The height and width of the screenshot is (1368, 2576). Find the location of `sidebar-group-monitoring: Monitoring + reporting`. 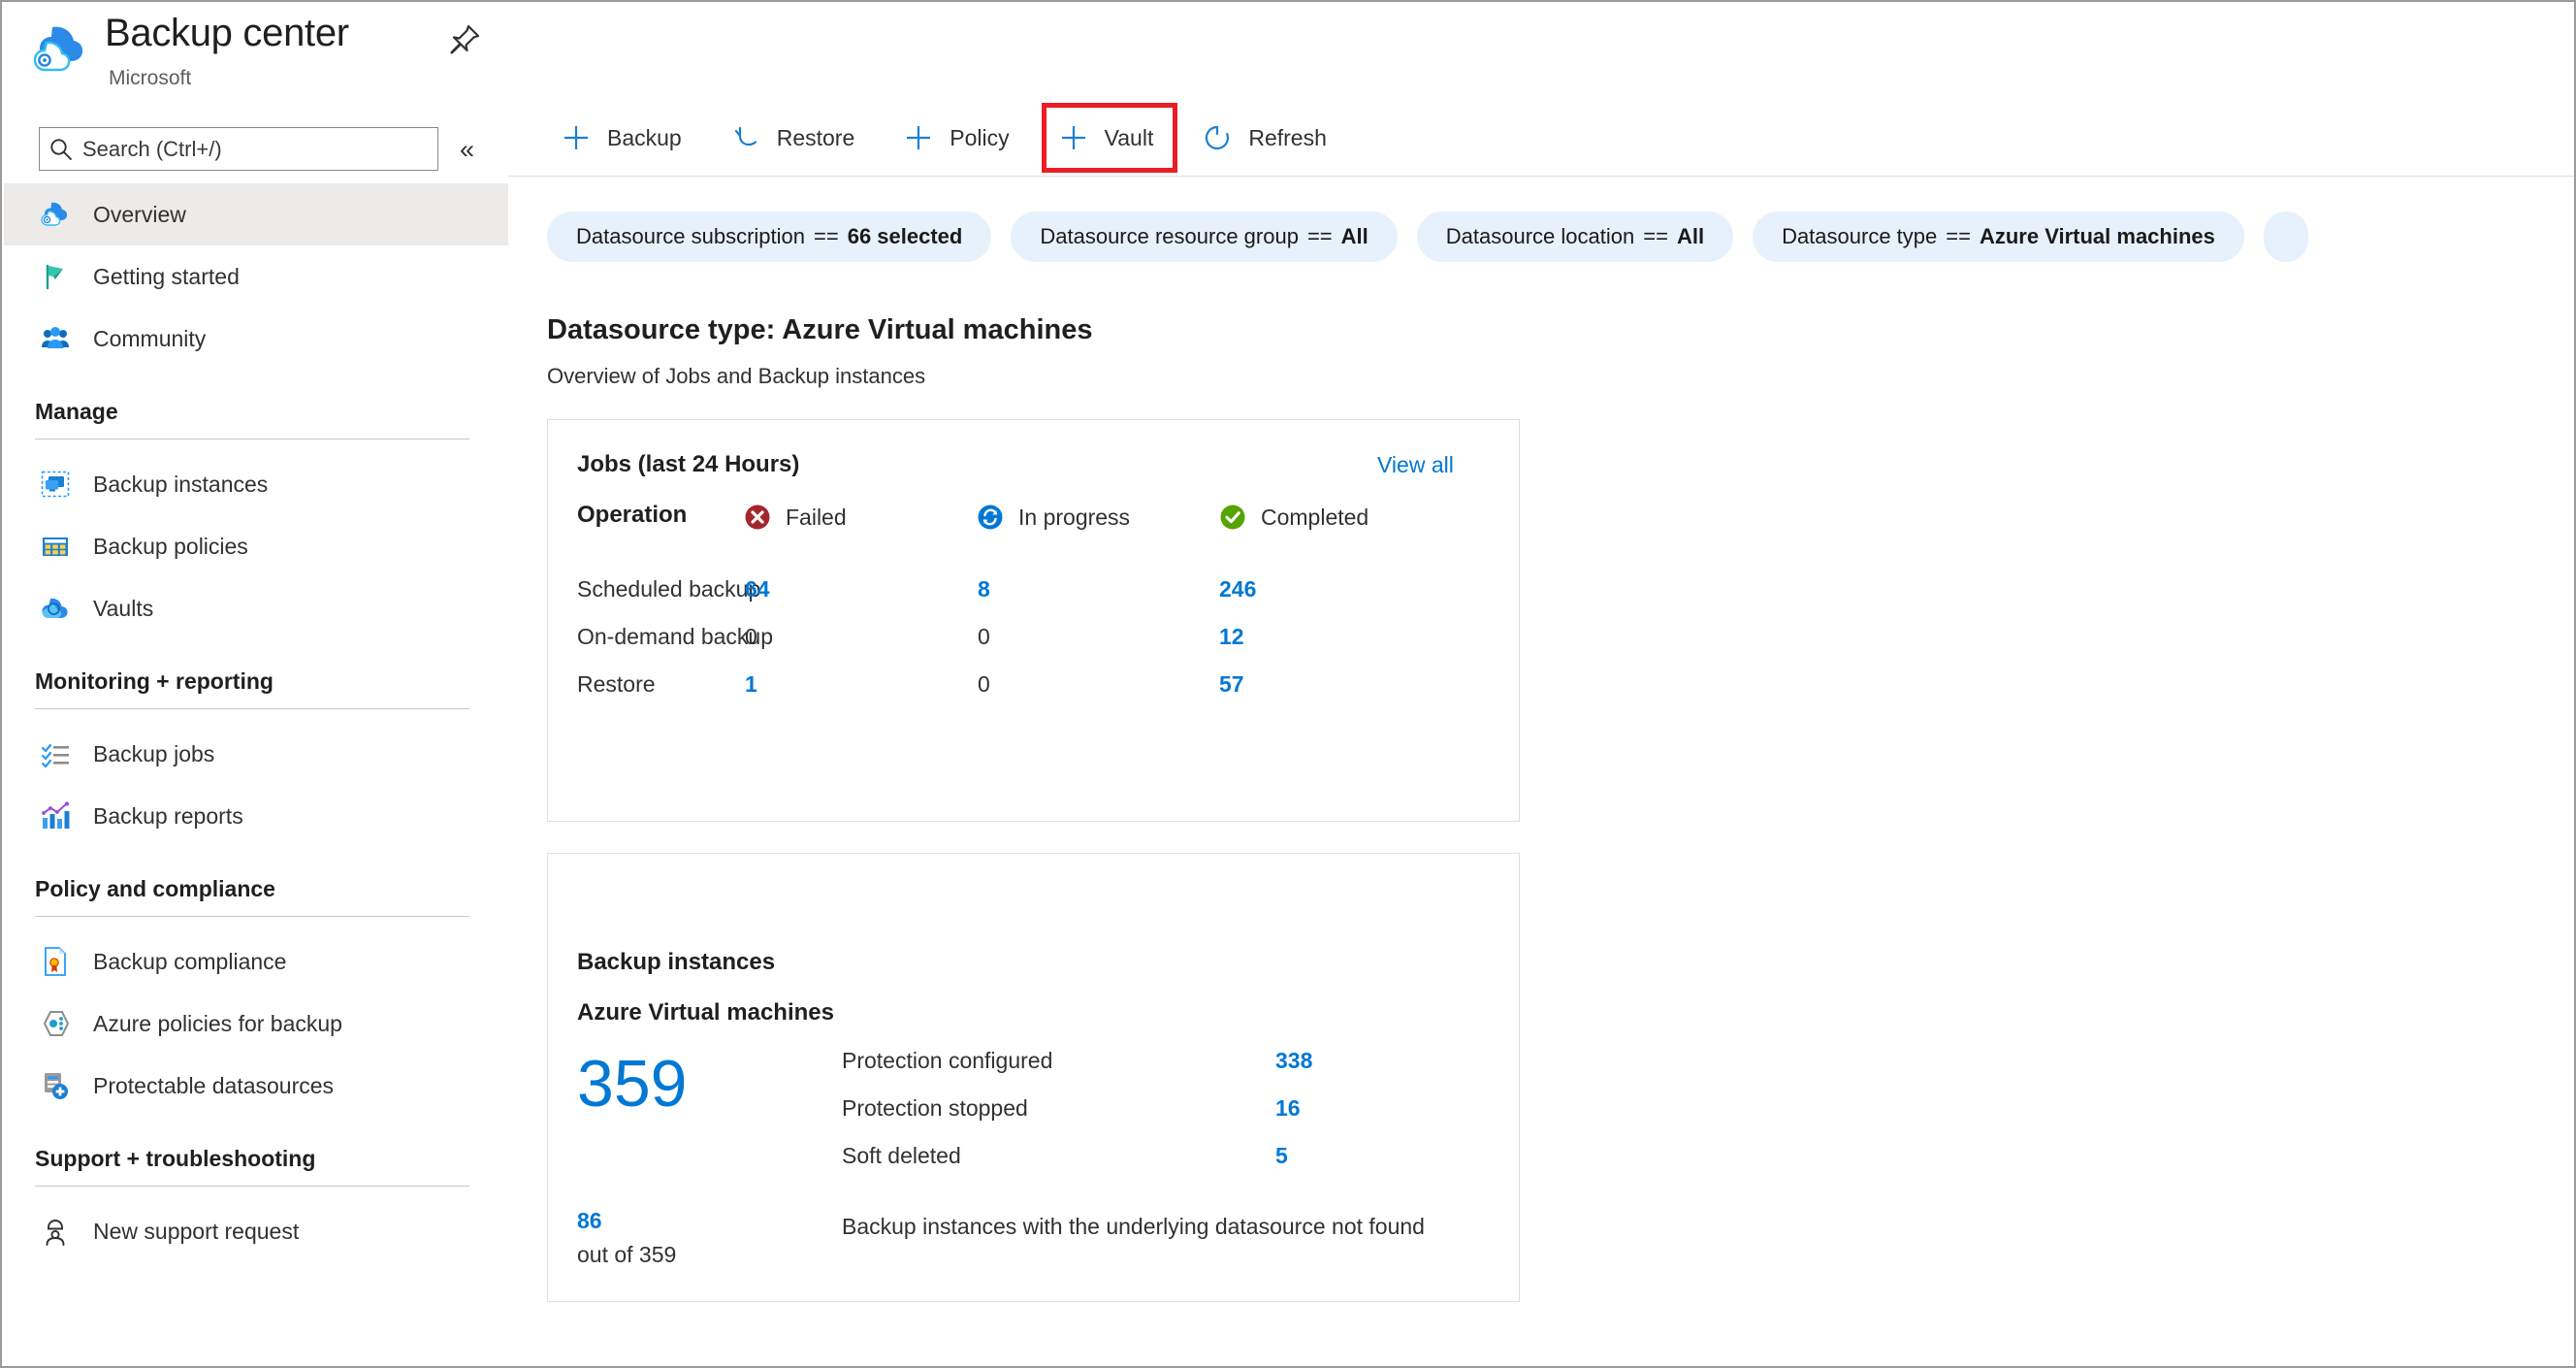

sidebar-group-monitoring: Monitoring + reporting is located at coordinates (256, 688).